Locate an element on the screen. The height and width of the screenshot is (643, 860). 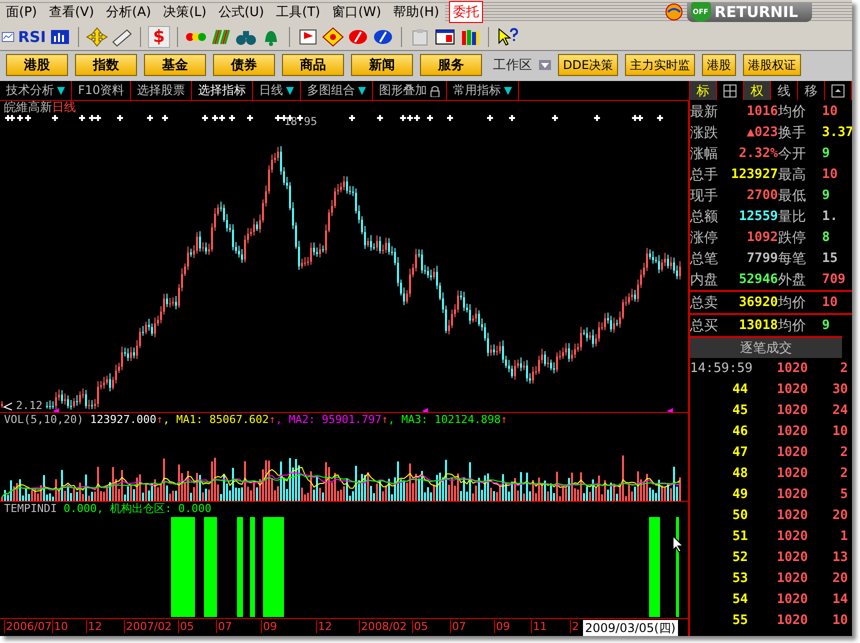
menu-item: 工具(T) is located at coordinates (298, 11).